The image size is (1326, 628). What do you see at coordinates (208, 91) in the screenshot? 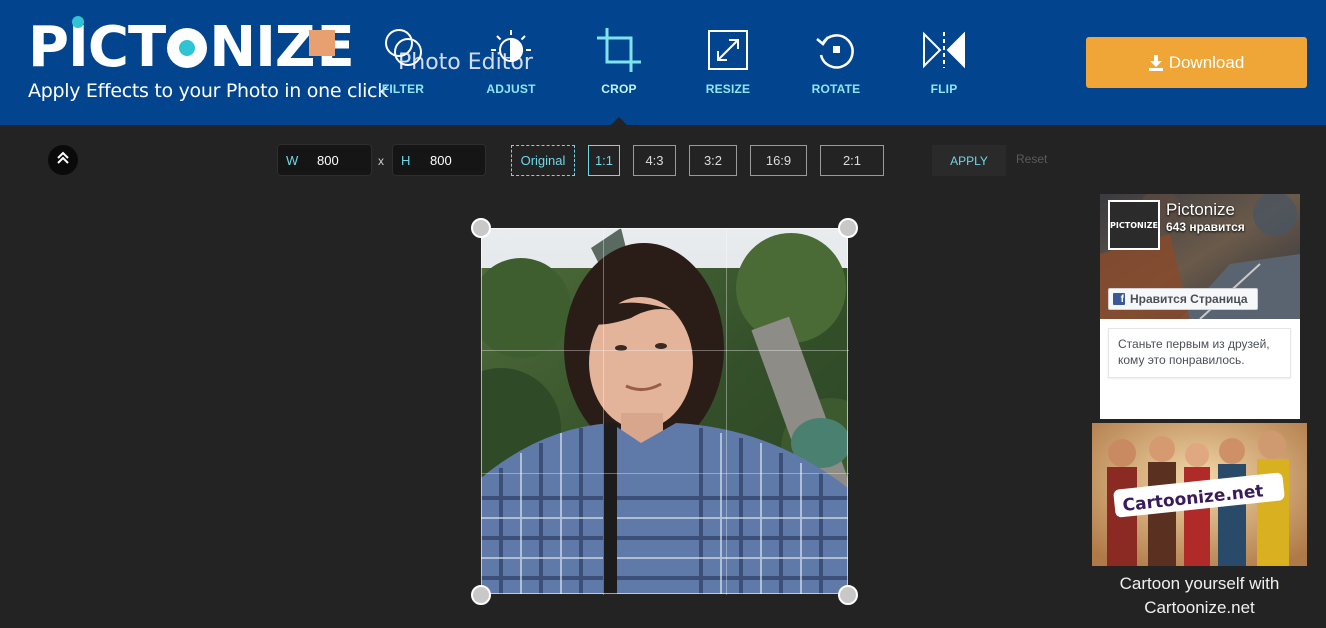
I see `logo-tagline: Apply Effects to your Photo in one click` at bounding box center [208, 91].